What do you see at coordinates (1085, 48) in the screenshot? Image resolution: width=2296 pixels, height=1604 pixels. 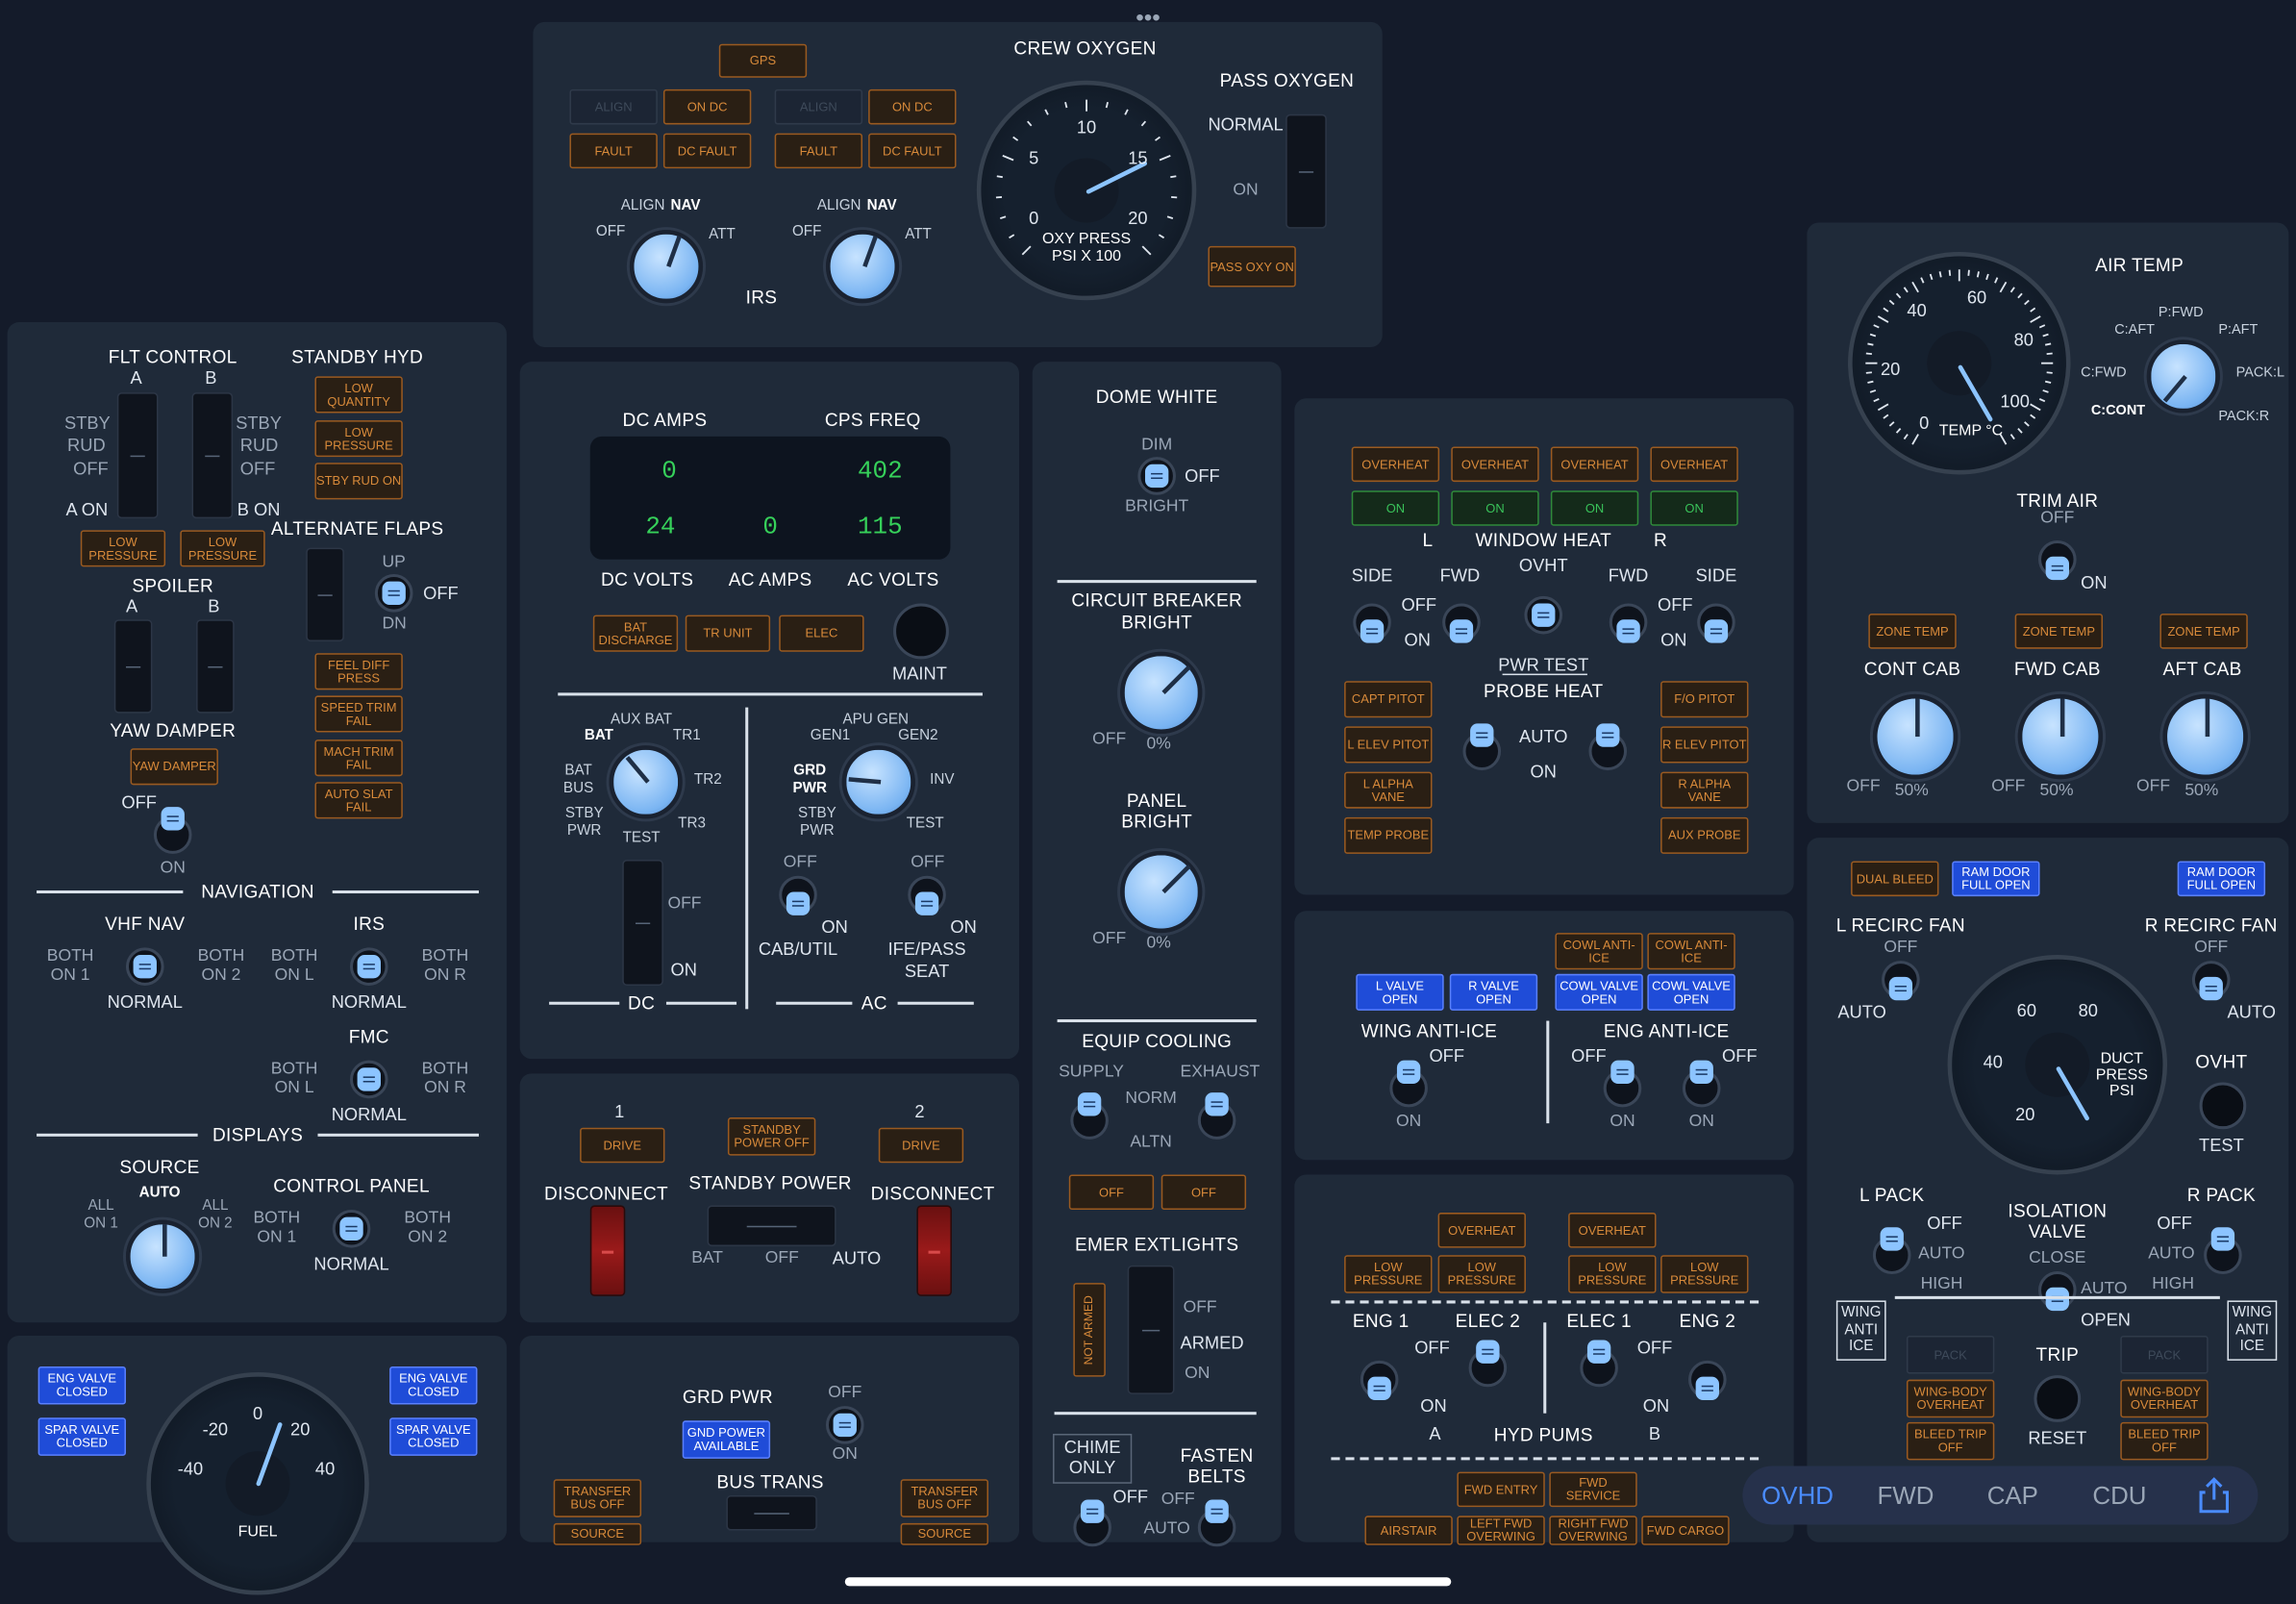 I see `crew-oxygen-title: CREW OXYGEN` at bounding box center [1085, 48].